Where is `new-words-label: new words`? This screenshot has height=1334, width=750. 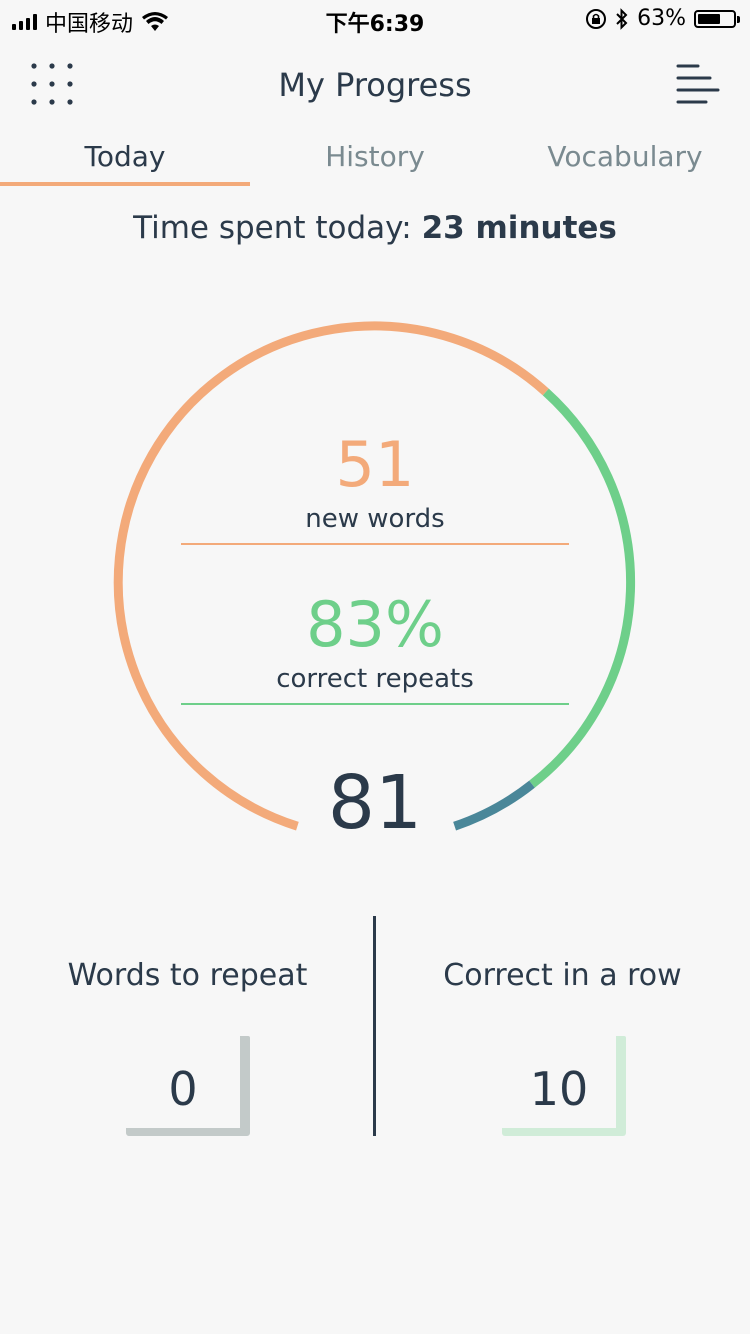 new-words-label: new words is located at coordinates (375, 519).